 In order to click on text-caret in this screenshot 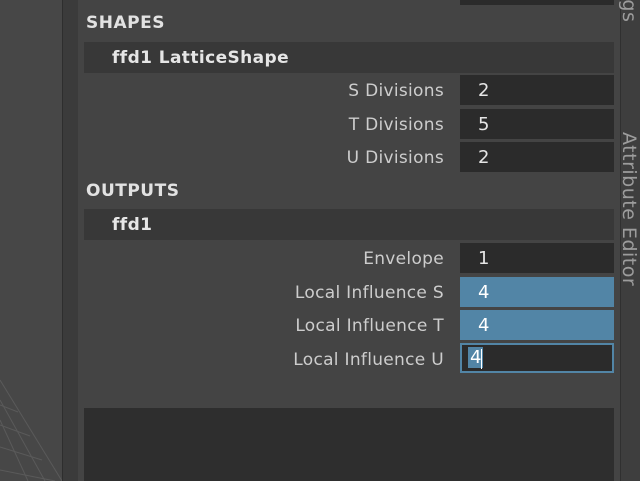, I will do `click(481, 359)`.